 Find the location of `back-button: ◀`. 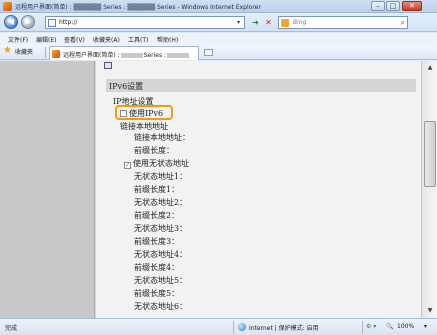

back-button: ◀ is located at coordinates (11, 22).